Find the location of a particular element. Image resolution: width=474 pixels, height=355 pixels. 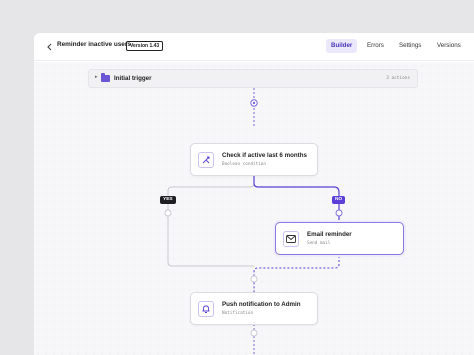

caret-right-icon: ▸ is located at coordinates (96, 77).